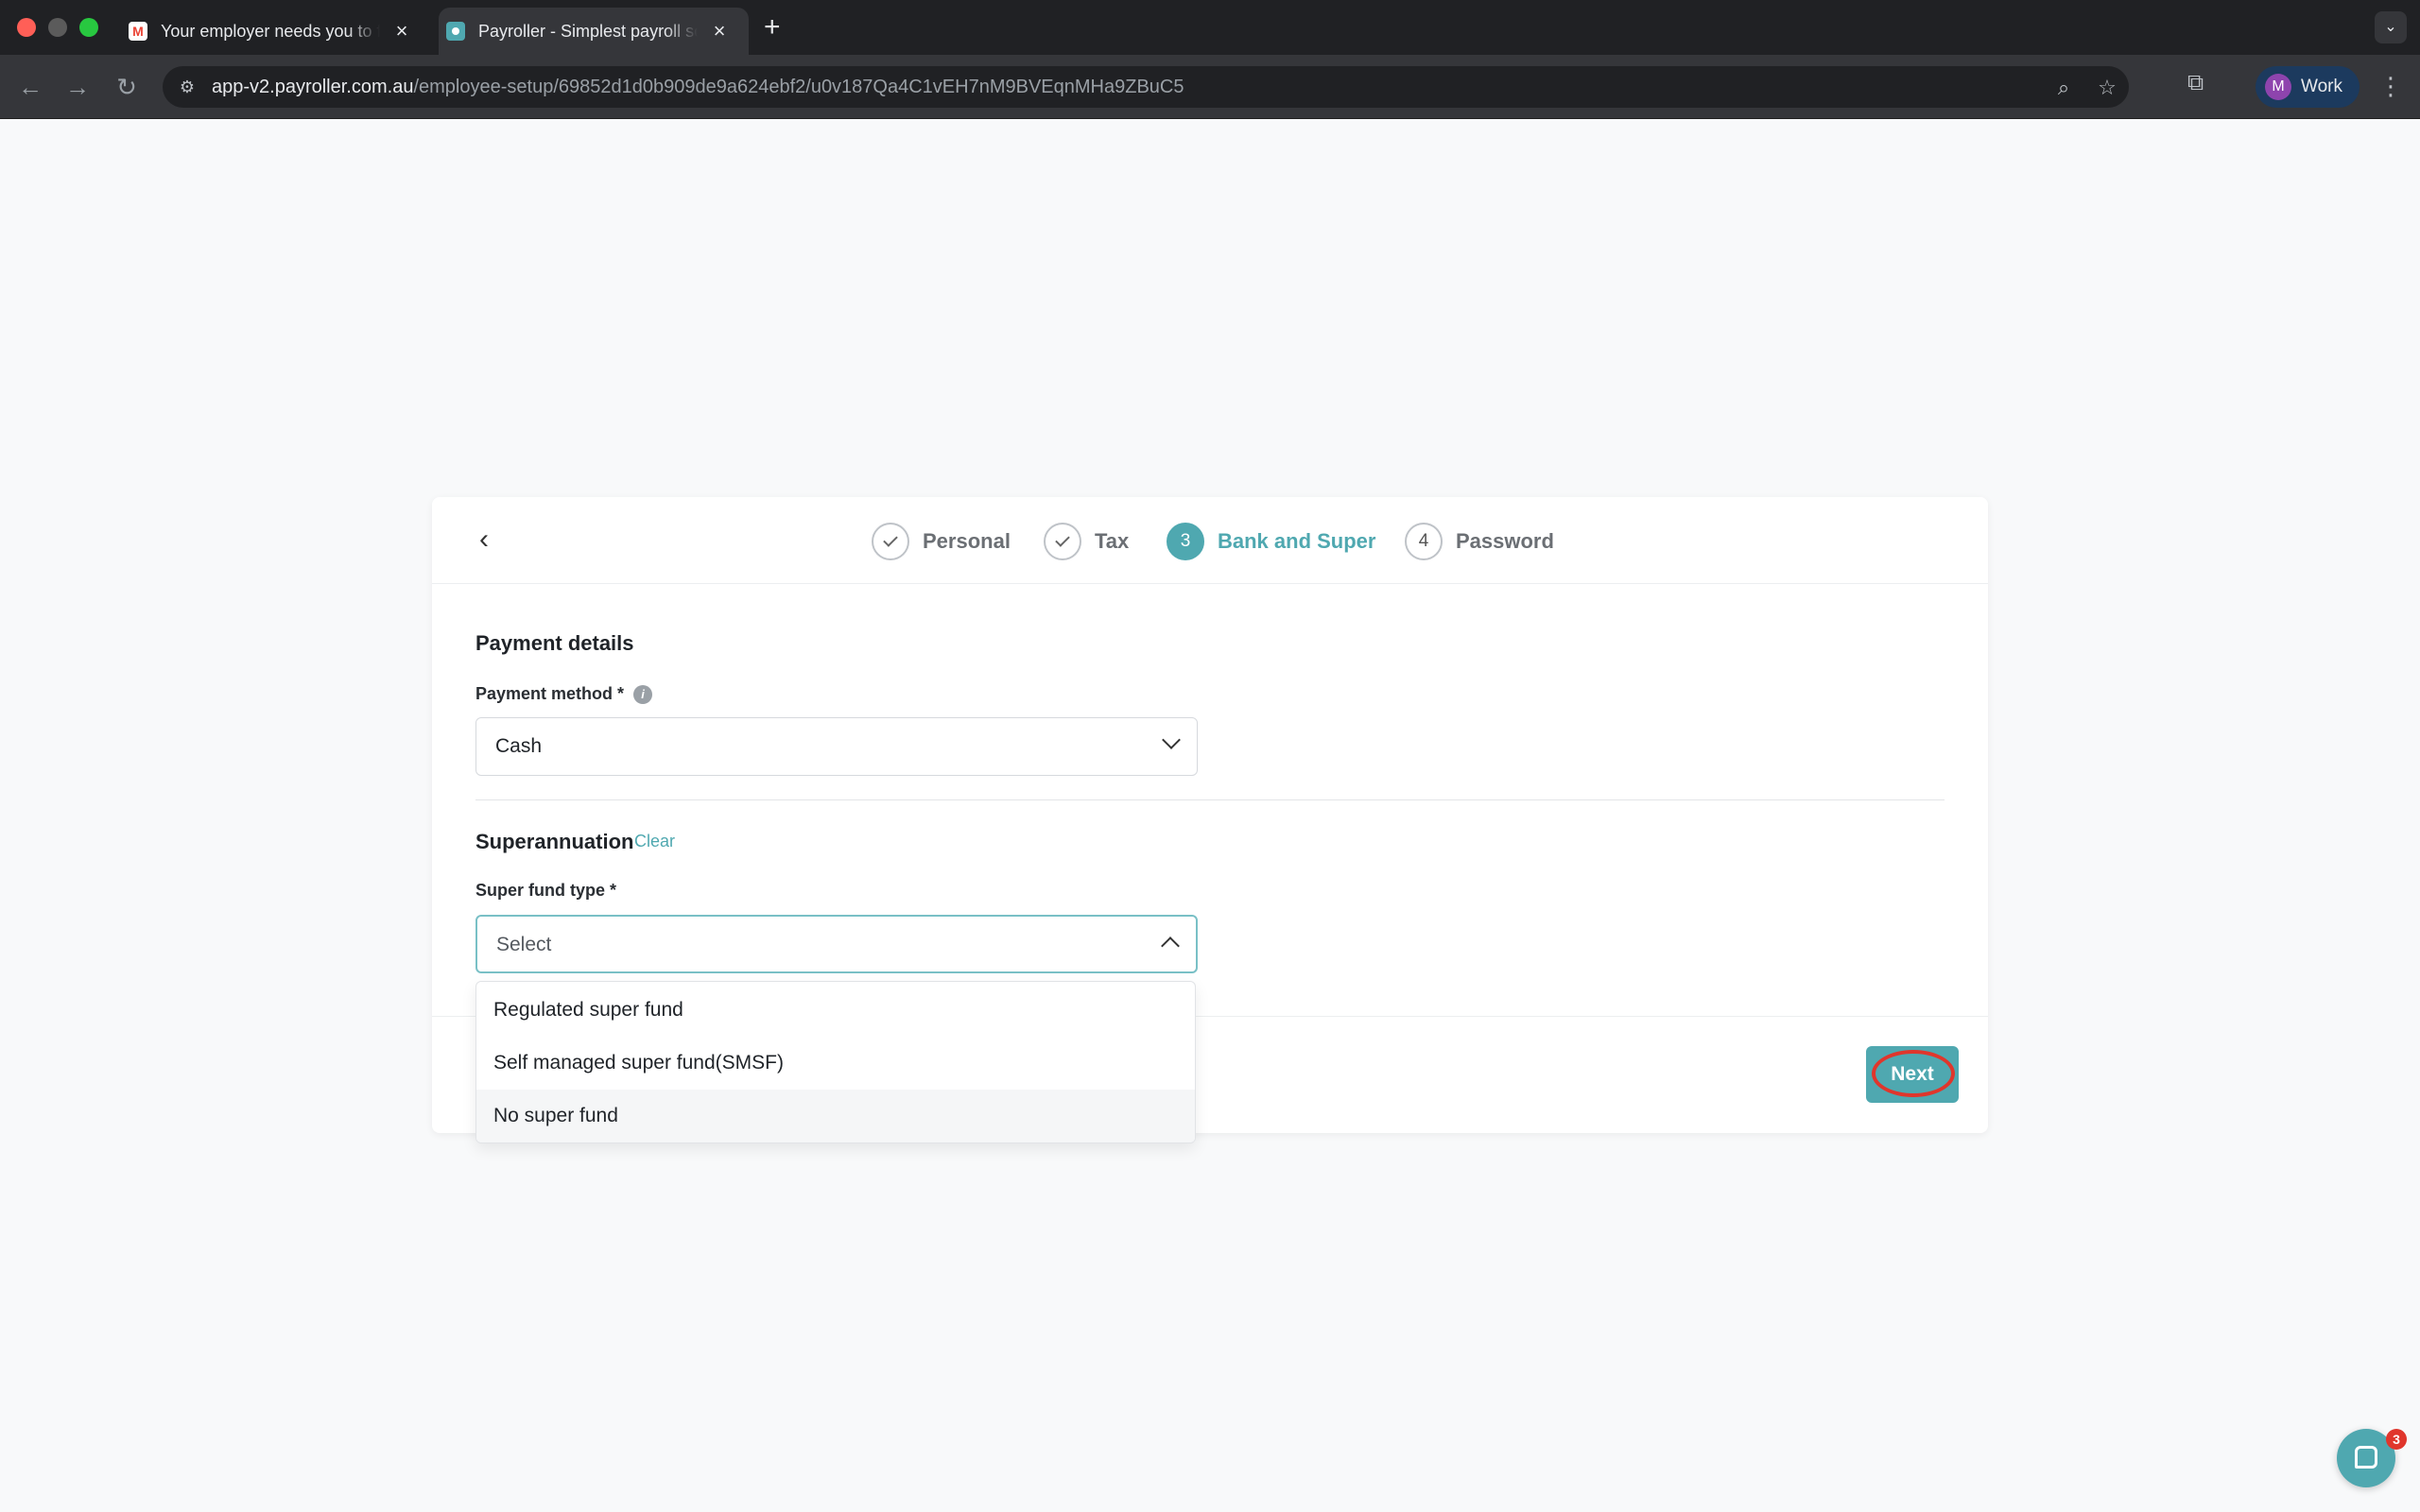  What do you see at coordinates (1112, 541) in the screenshot?
I see `step-label: Tax` at bounding box center [1112, 541].